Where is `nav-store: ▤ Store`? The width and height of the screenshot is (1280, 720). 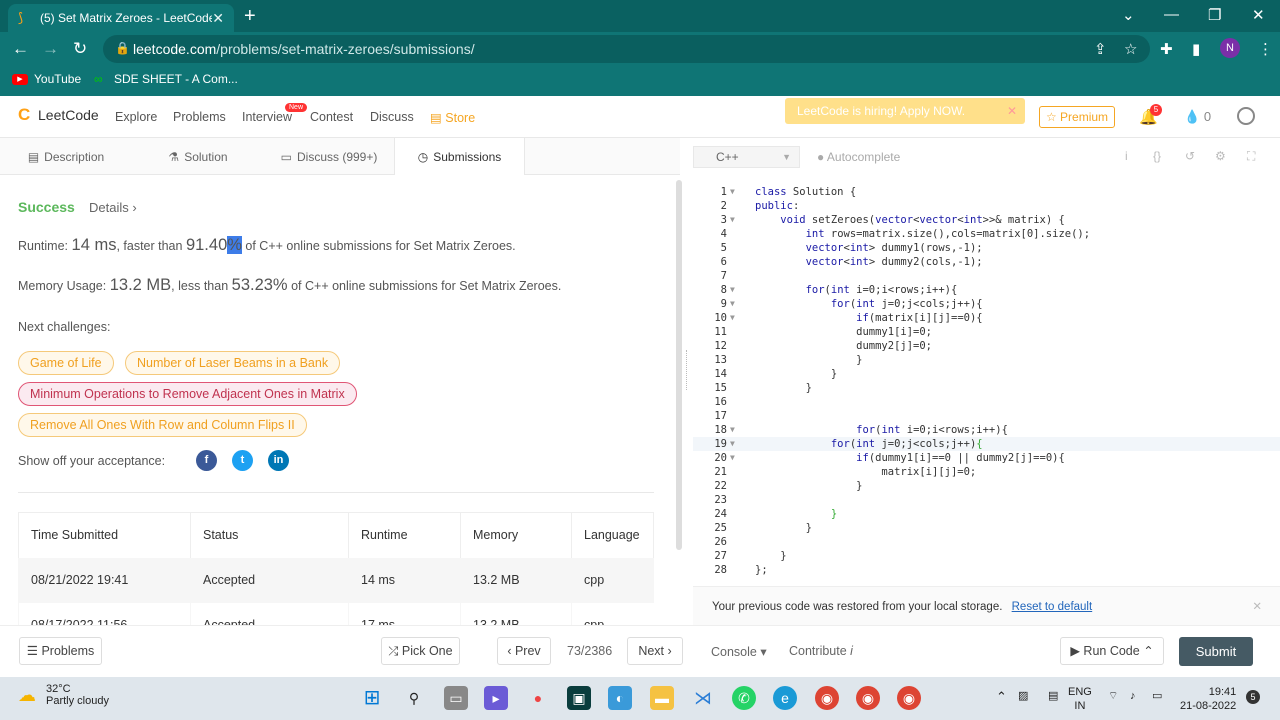 nav-store: ▤ Store is located at coordinates (452, 117).